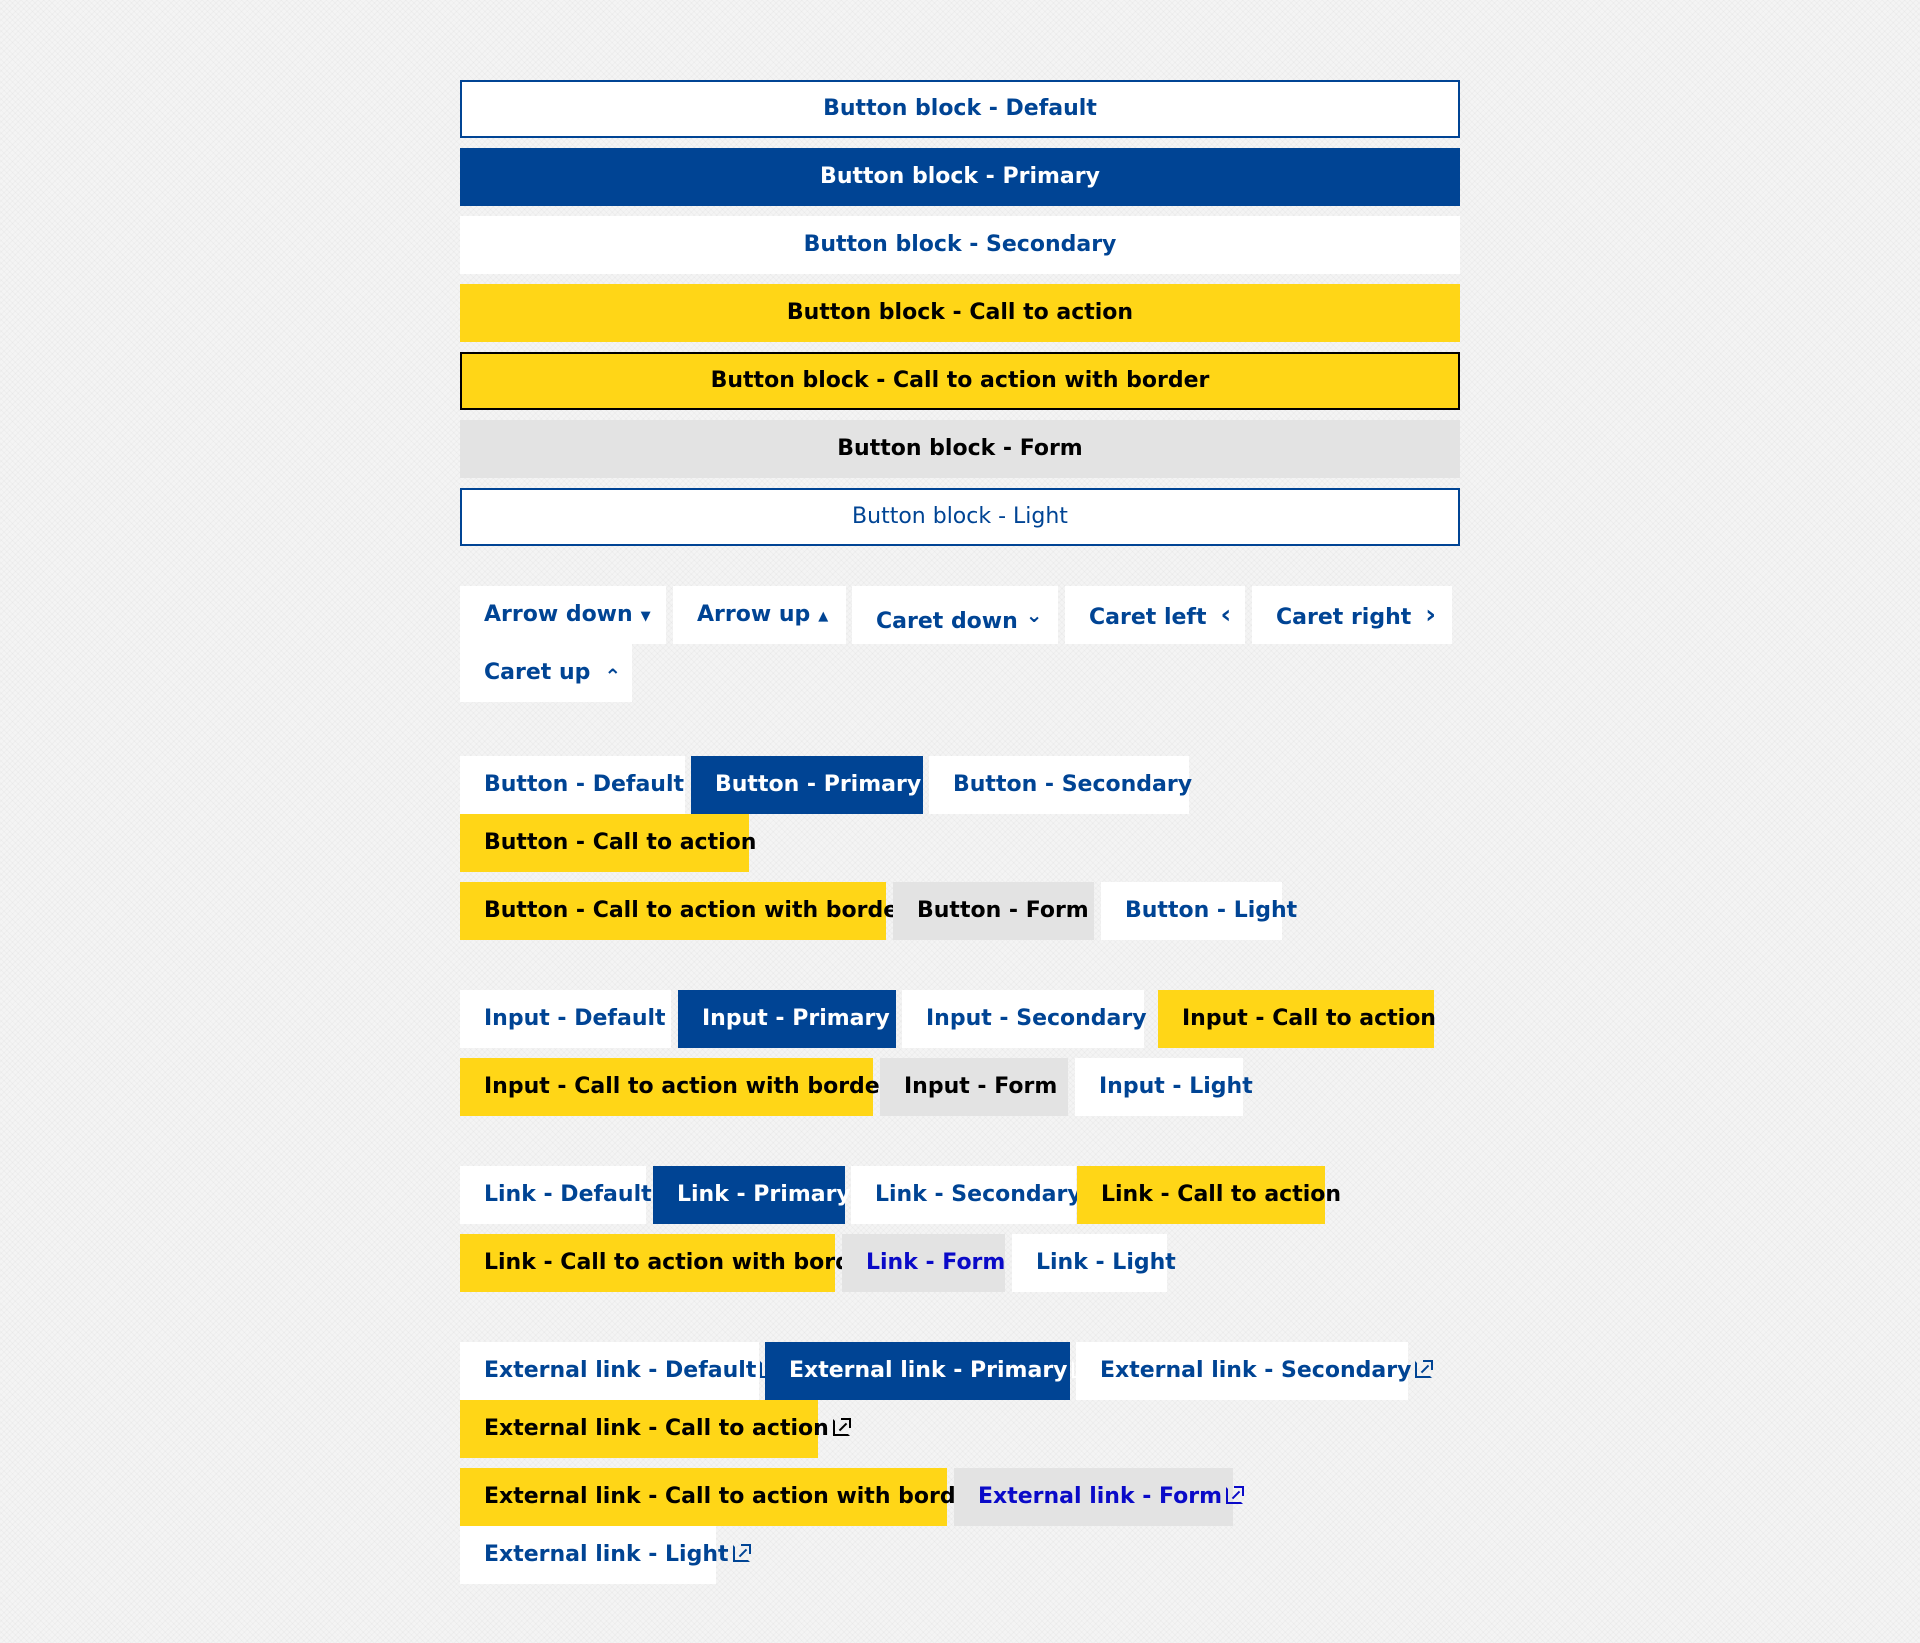 The image size is (1920, 1643). I want to click on link-primary: Link - Primary, so click(752, 1195).